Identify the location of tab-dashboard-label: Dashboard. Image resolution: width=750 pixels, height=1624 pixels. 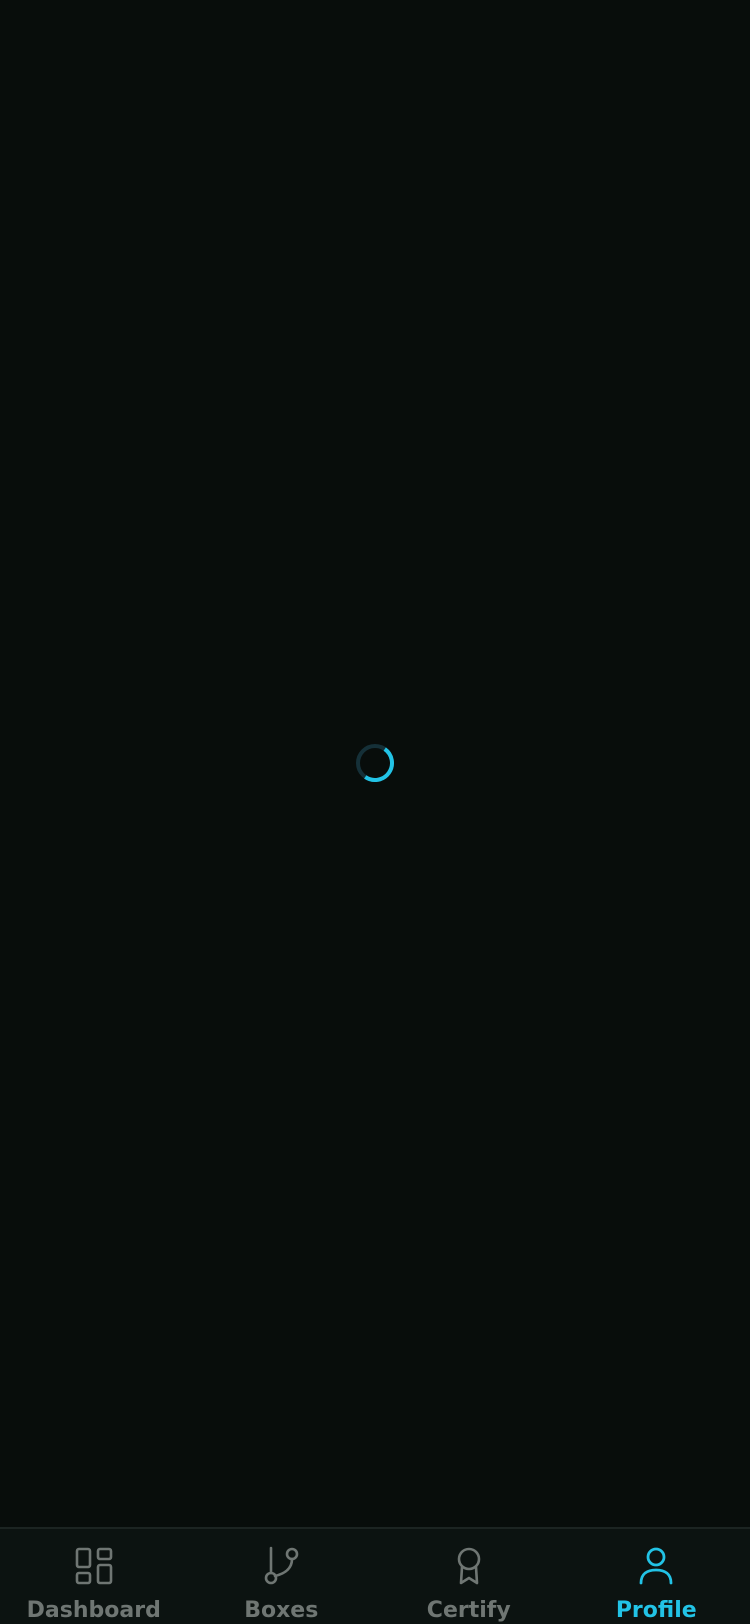
(93, 1610).